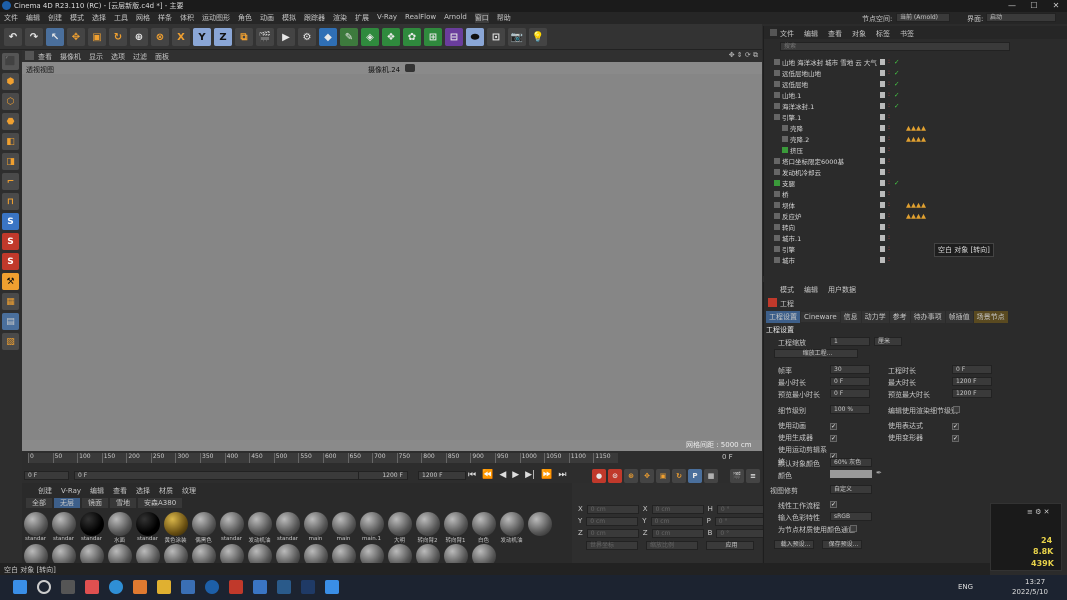 This screenshot has height=600, width=1067. Describe the element at coordinates (676, 521) in the screenshot. I see `size-y-field: 0 cm` at that location.